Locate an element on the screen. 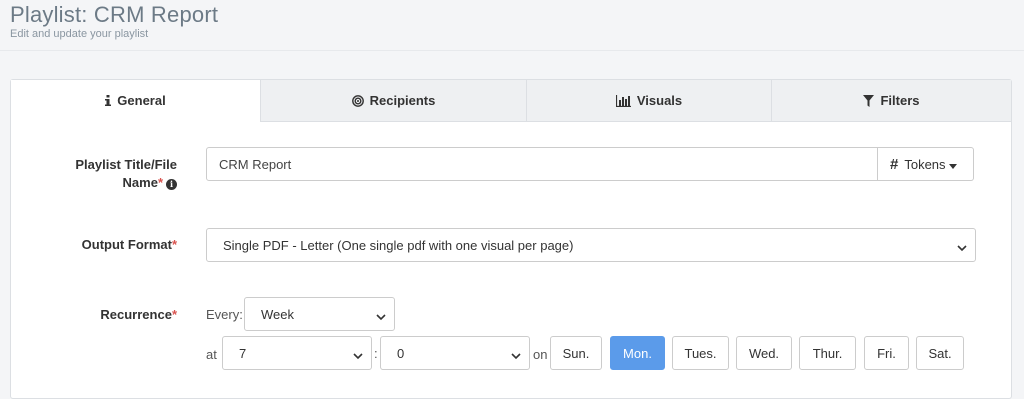  day-button-thur: Thur. is located at coordinates (827, 353).